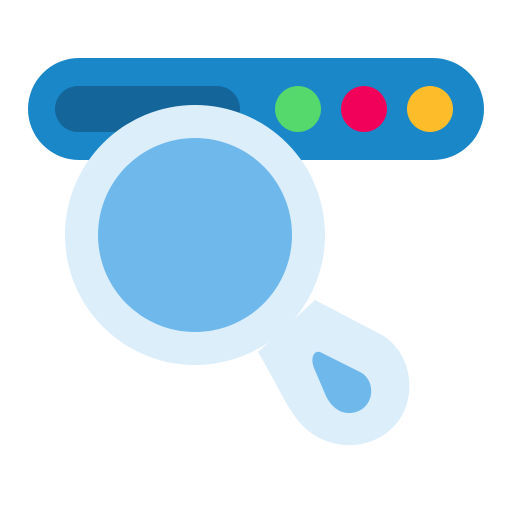 The height and width of the screenshot is (512, 512). I want to click on magnifier-lens, so click(195, 235).